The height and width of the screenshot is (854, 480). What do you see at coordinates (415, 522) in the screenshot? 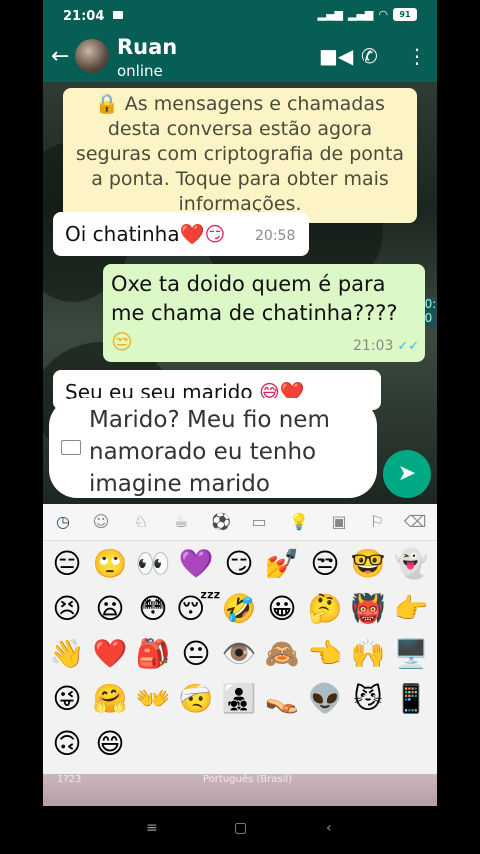
I see `backspace-icon: ⌫` at bounding box center [415, 522].